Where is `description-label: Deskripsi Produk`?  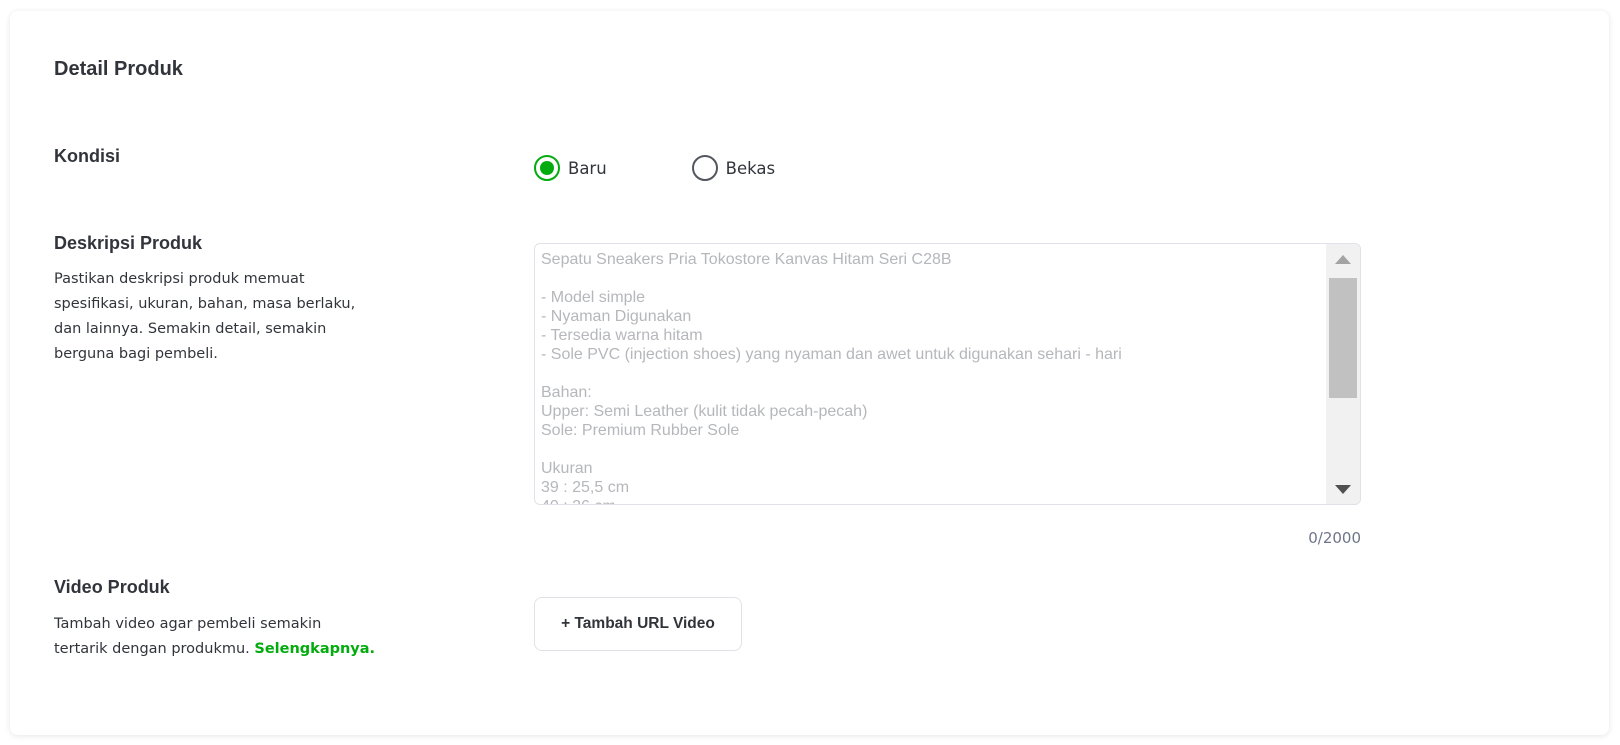 description-label: Deskripsi Produk is located at coordinates (128, 243).